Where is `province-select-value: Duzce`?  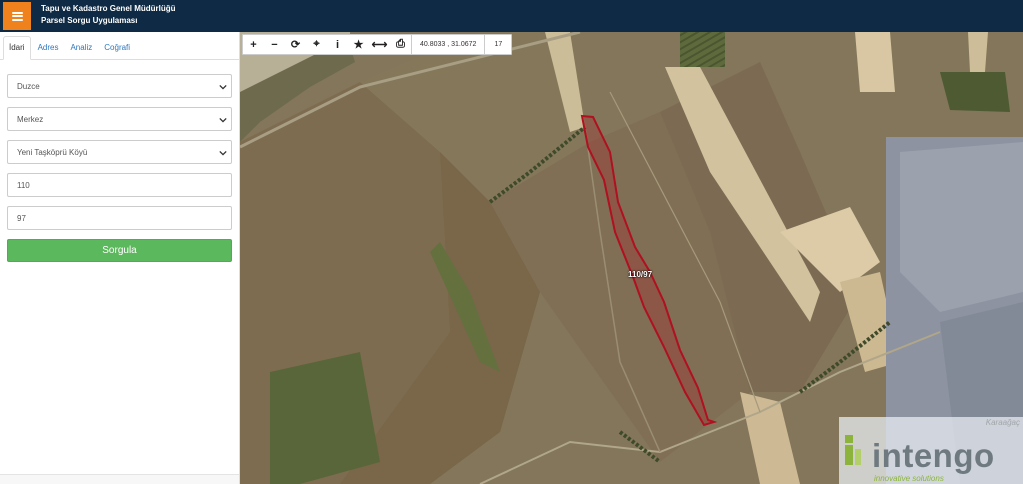 province-select-value: Duzce is located at coordinates (28, 86).